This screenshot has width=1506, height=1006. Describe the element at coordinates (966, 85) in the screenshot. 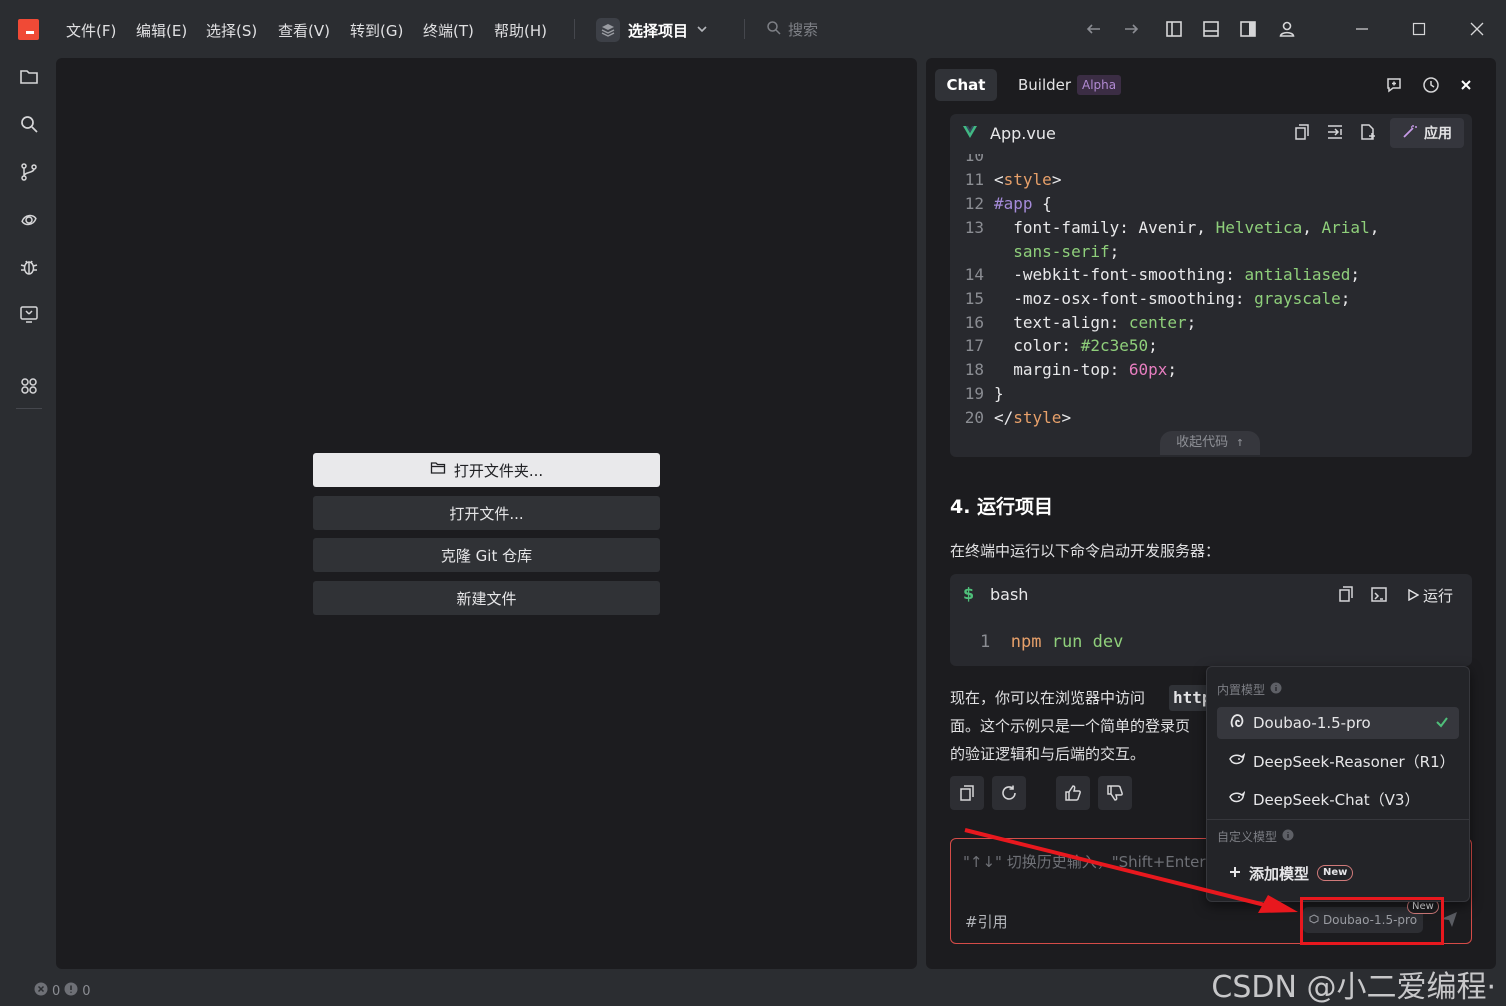

I see `tab-chat: Chat` at that location.